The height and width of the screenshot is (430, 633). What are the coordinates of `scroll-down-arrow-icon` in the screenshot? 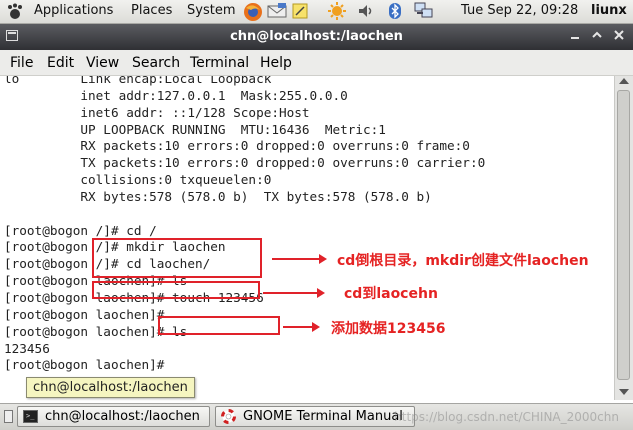 It's located at (624, 392).